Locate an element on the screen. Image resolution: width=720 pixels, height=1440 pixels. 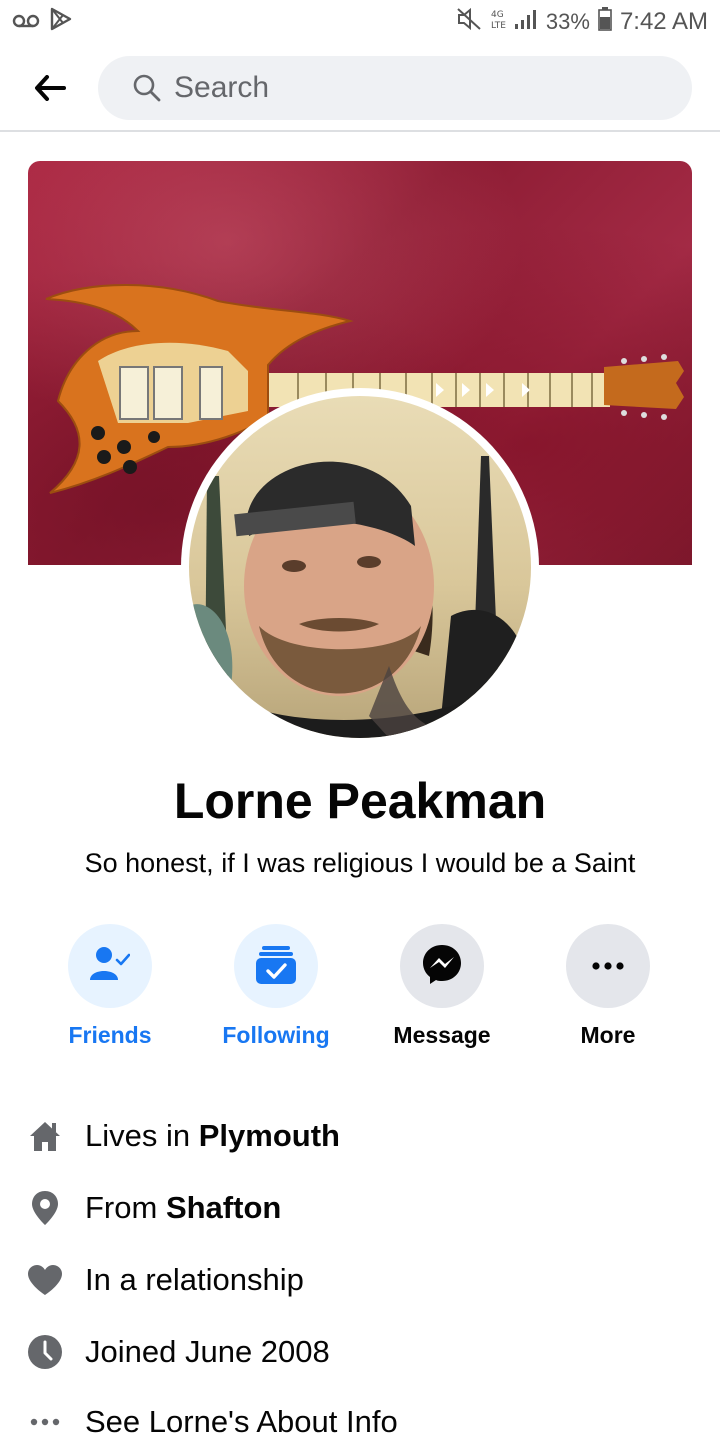
search-icon is located at coordinates (147, 88).